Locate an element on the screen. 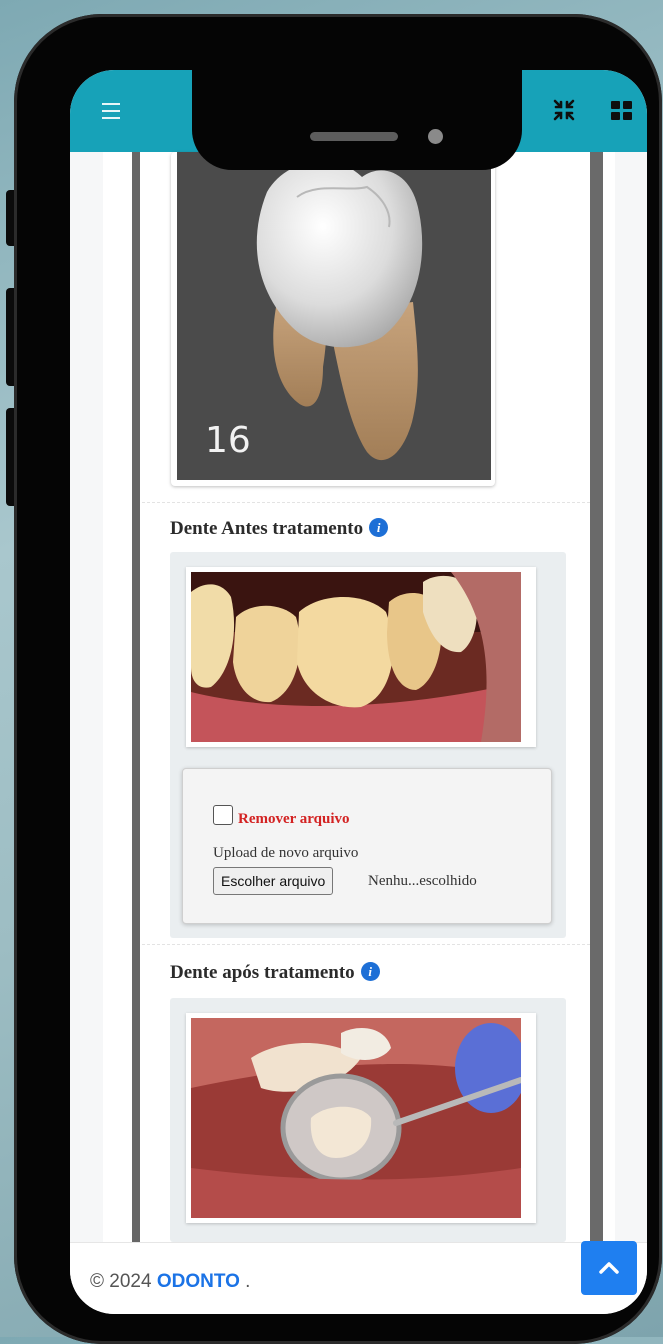  after-treatment-photo is located at coordinates (359, 1118).